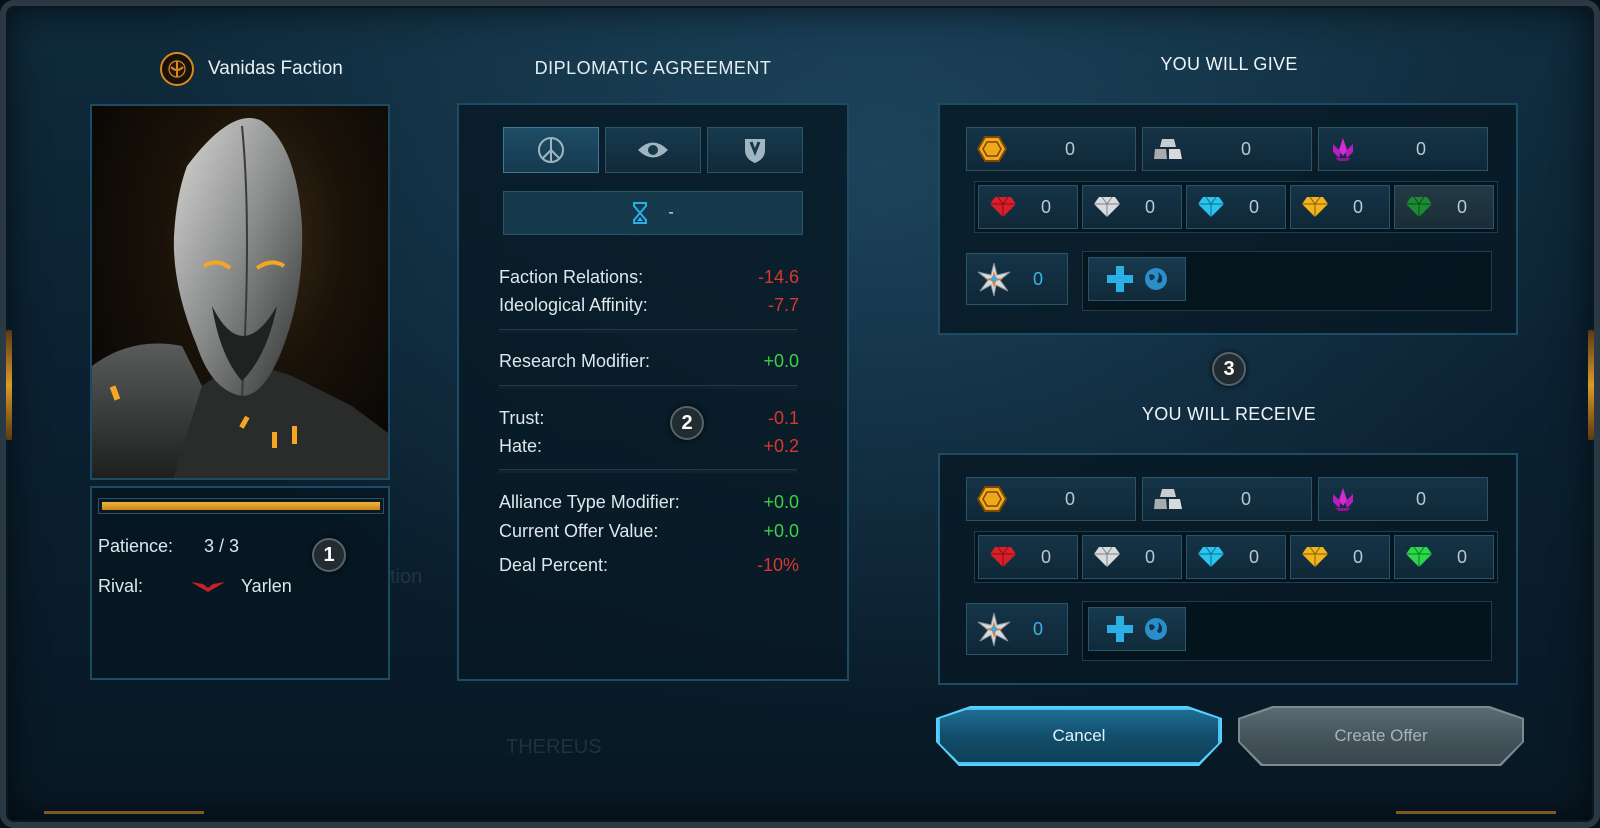 This screenshot has height=828, width=1600. Describe the element at coordinates (1444, 557) in the screenshot. I see `receive-green-gem: 0` at that location.